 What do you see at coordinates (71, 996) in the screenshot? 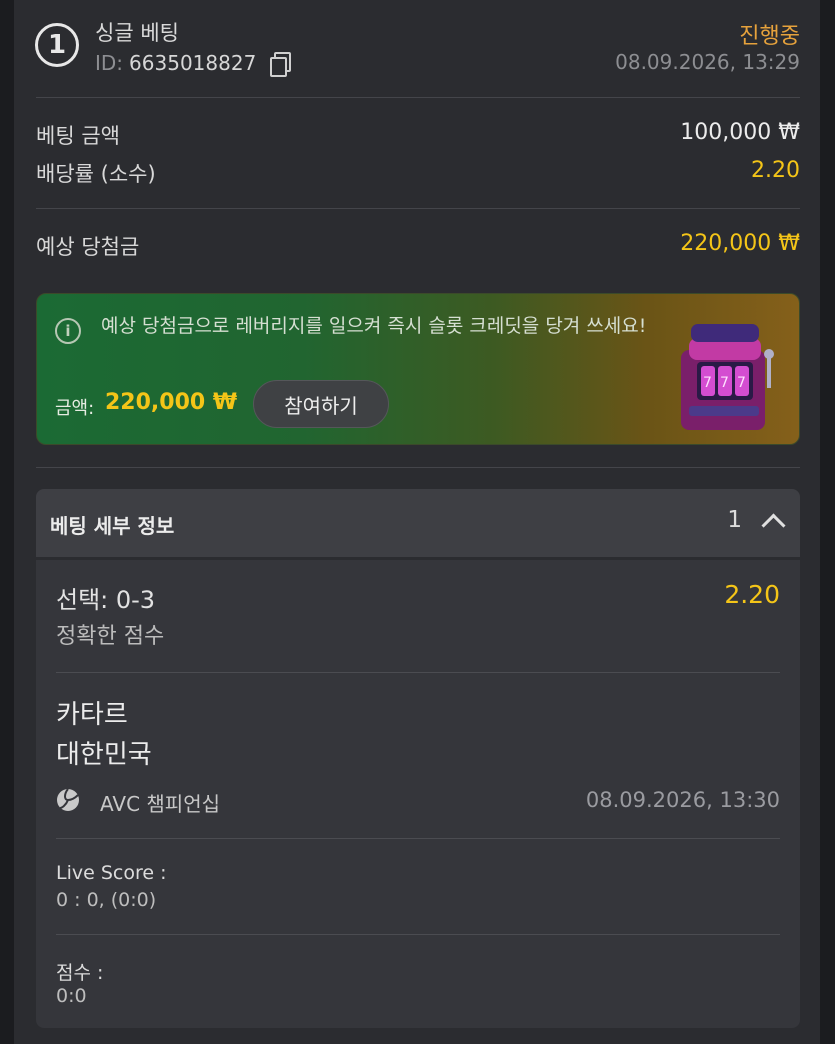
I see `score-value: 0:0` at bounding box center [71, 996].